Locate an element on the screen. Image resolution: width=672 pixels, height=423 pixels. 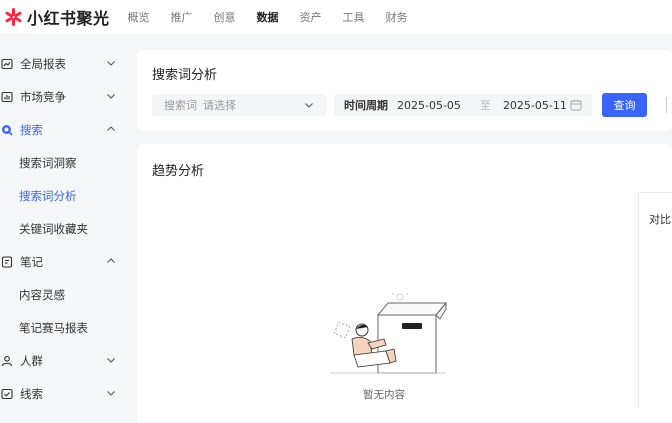
sidebar-subitem-note-racing-report: 笔记赛马报表 is located at coordinates (65, 327).